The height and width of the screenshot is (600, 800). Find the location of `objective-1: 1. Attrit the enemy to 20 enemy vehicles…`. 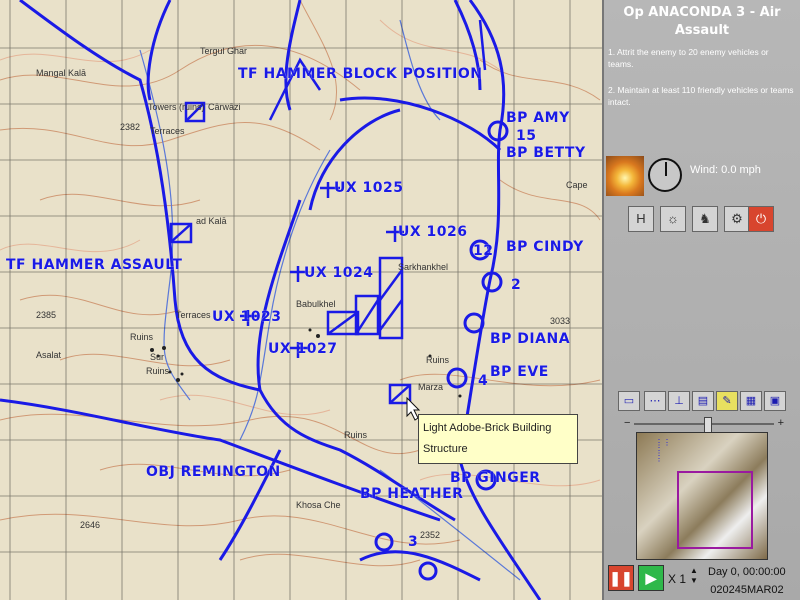

objective-1: 1. Attrit the enemy to 20 enemy vehicles… is located at coordinates (688, 58).